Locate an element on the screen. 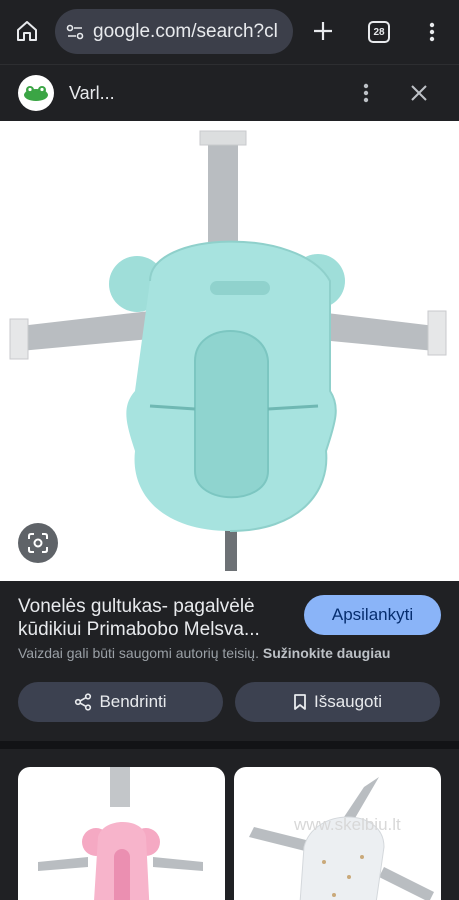  bookmark-icon is located at coordinates (300, 702).